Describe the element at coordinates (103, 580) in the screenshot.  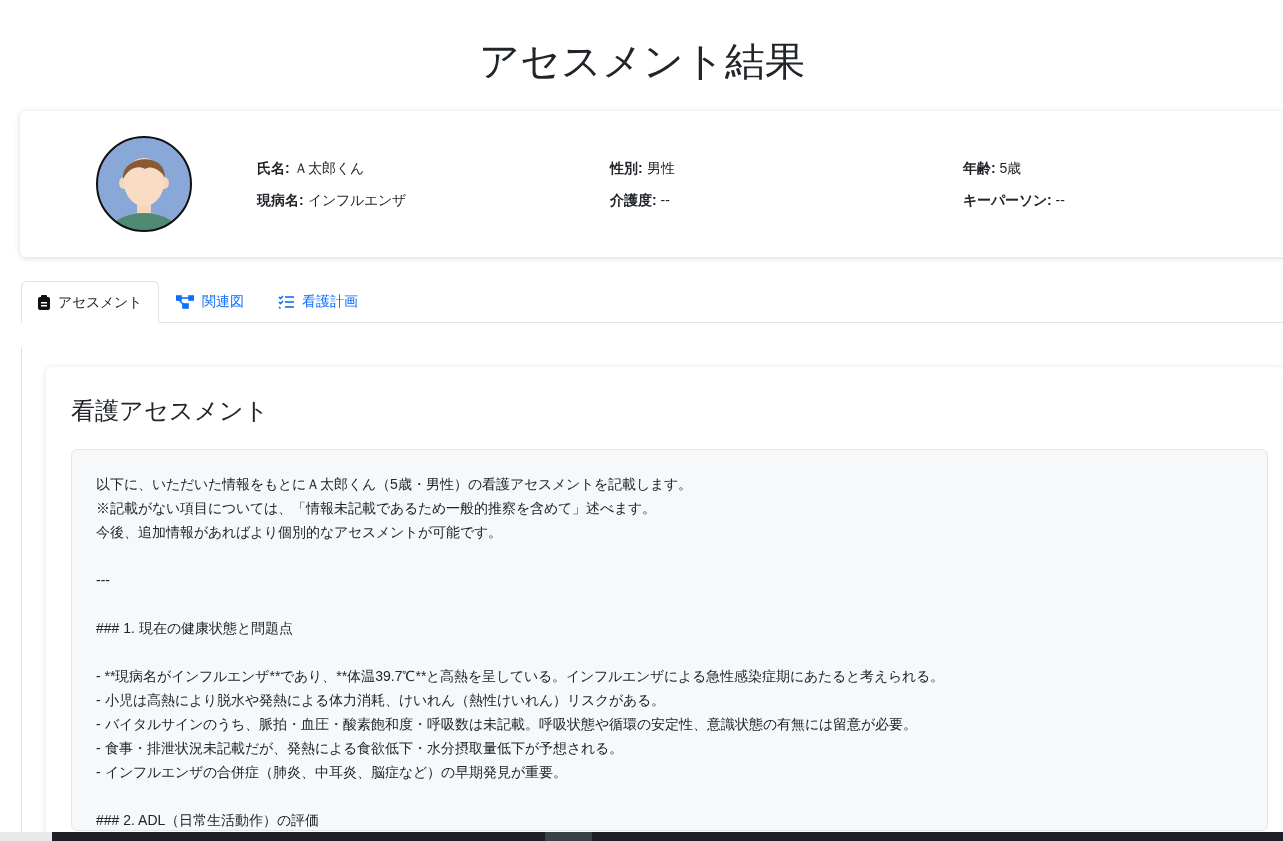
I see `assessment-line: ---` at that location.